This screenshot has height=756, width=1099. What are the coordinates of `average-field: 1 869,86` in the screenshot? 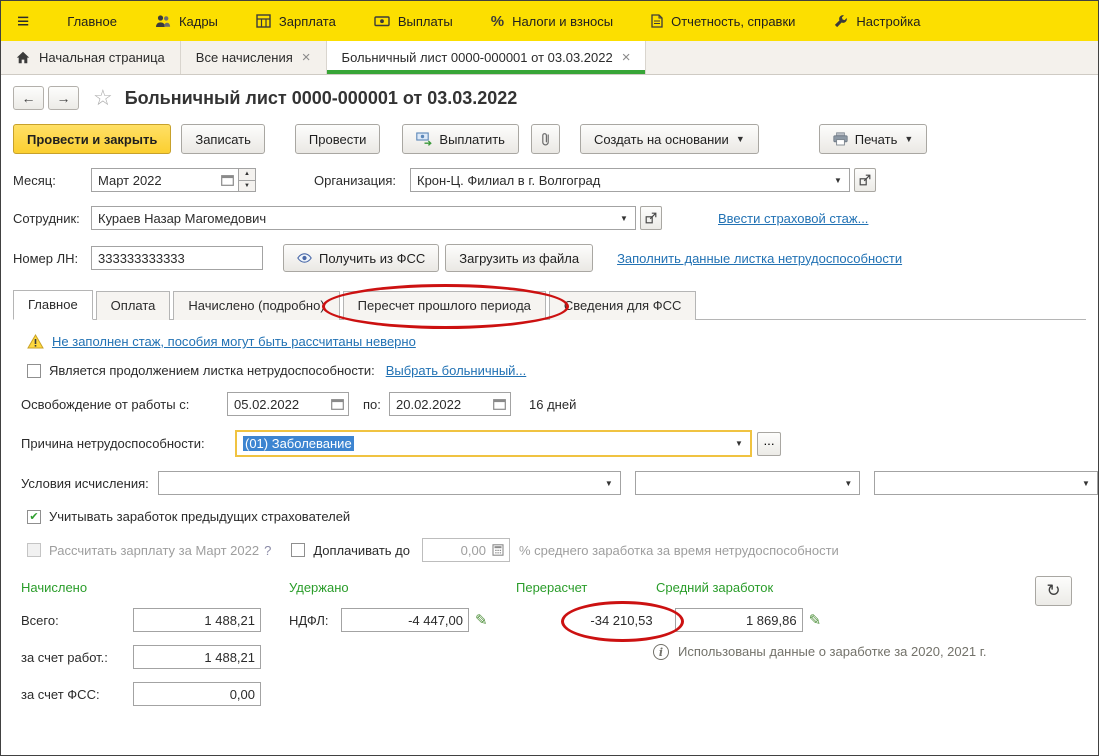 It's located at (738, 620).